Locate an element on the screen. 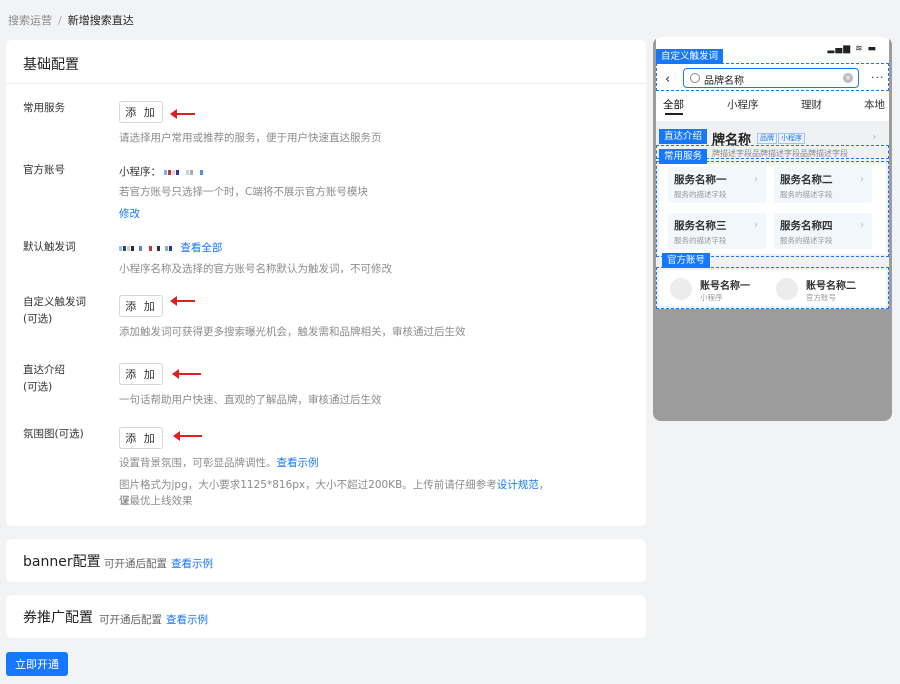  intro-optional: (可选) is located at coordinates (38, 387).